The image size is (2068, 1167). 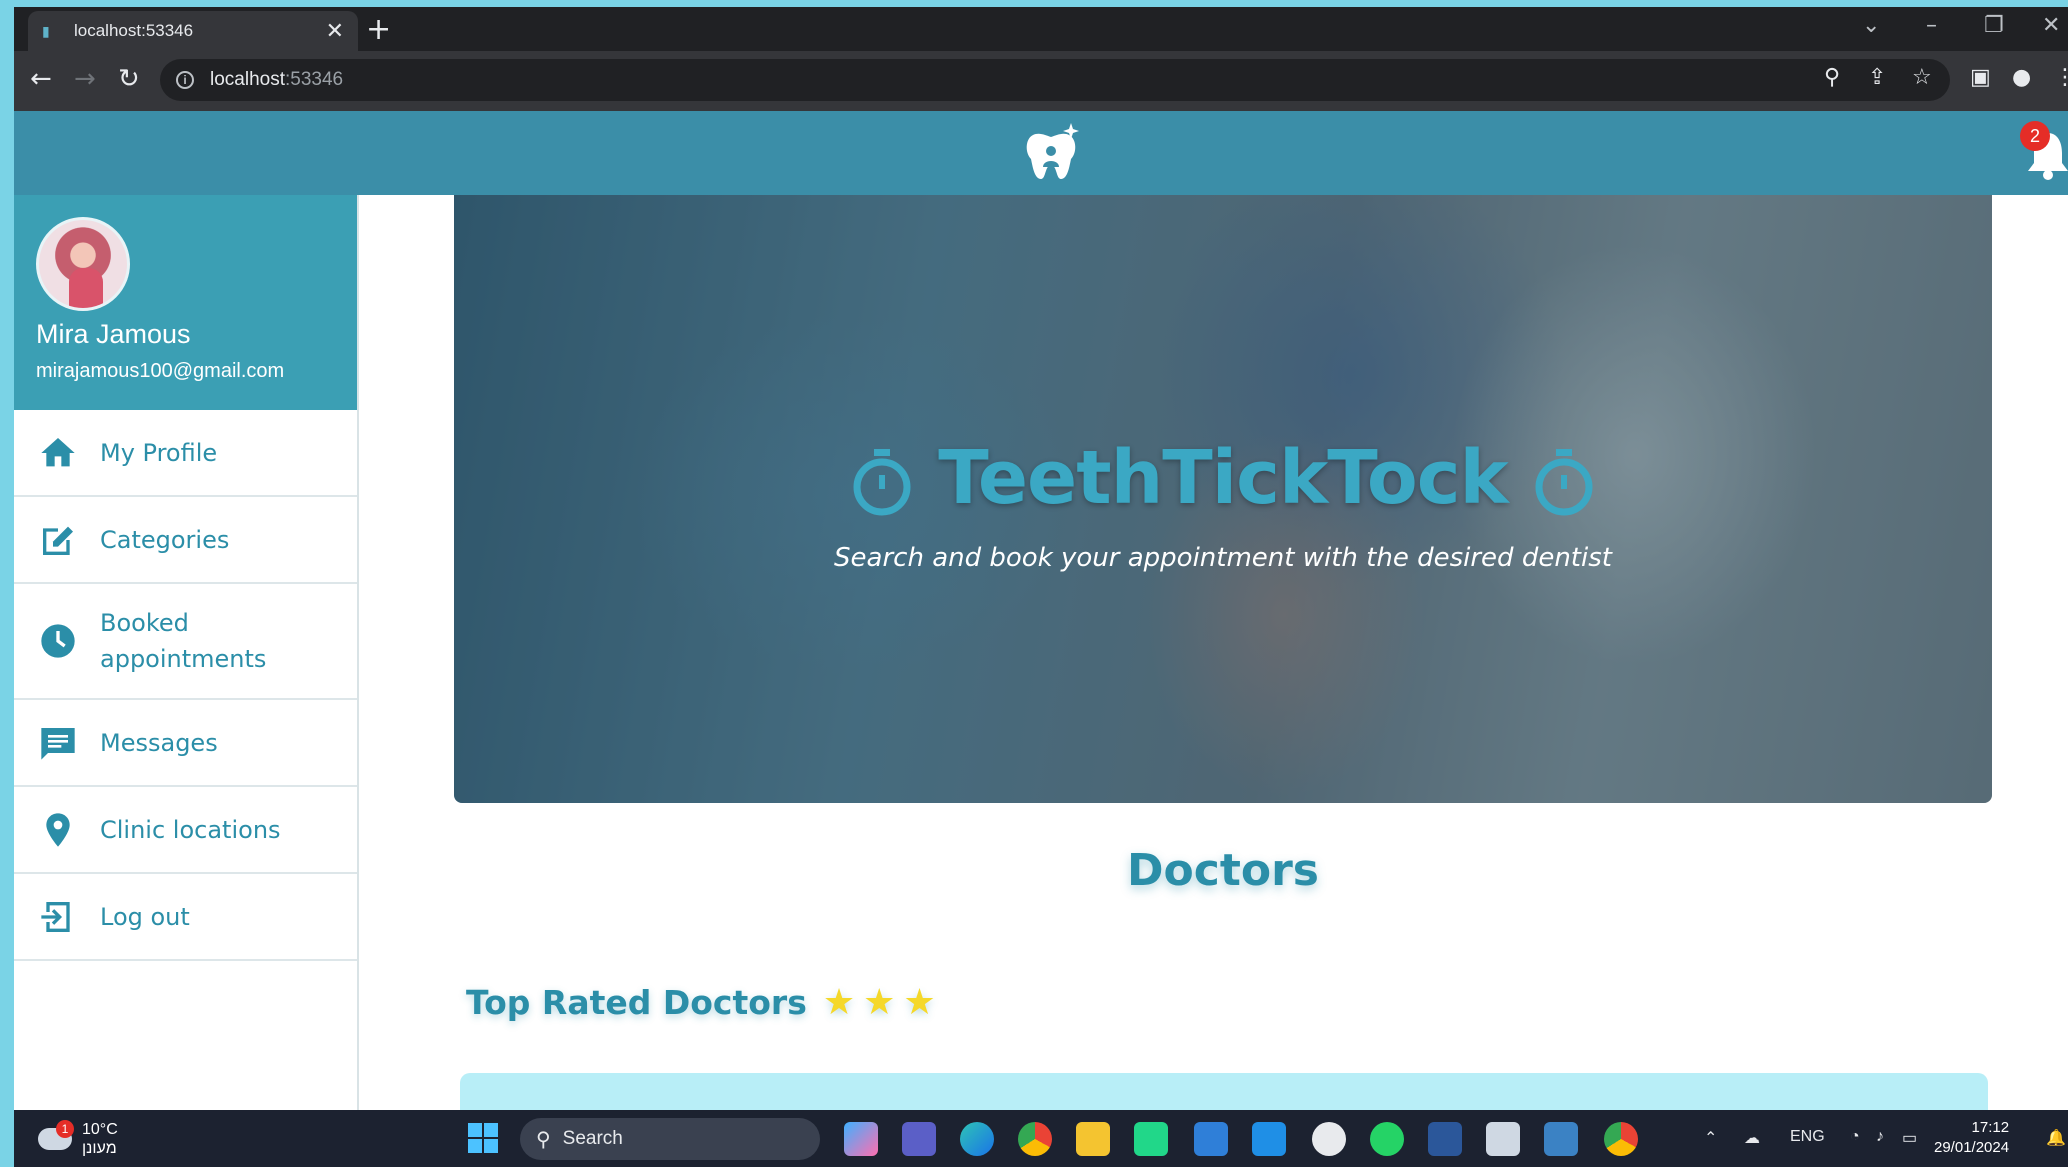 I want to click on url-host: localhost, so click(x=247, y=79).